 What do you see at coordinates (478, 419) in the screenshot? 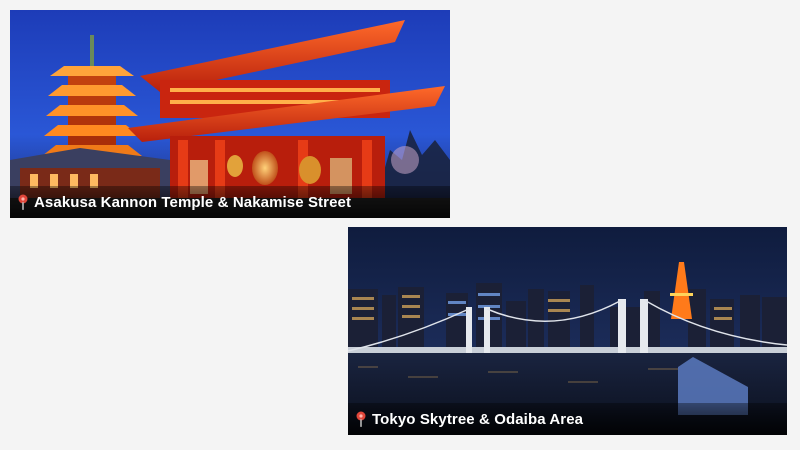
I see `card-title: Tokyo Skytree & Odaiba Area` at bounding box center [478, 419].